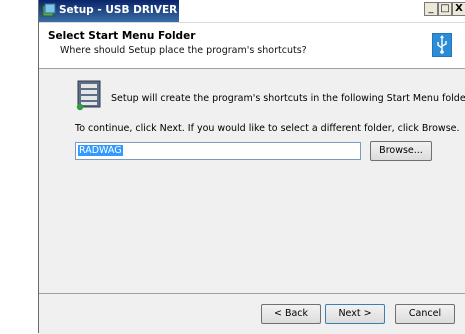 This screenshot has height=334, width=465. What do you see at coordinates (445, 9) in the screenshot?
I see `maximize-button: □` at bounding box center [445, 9].